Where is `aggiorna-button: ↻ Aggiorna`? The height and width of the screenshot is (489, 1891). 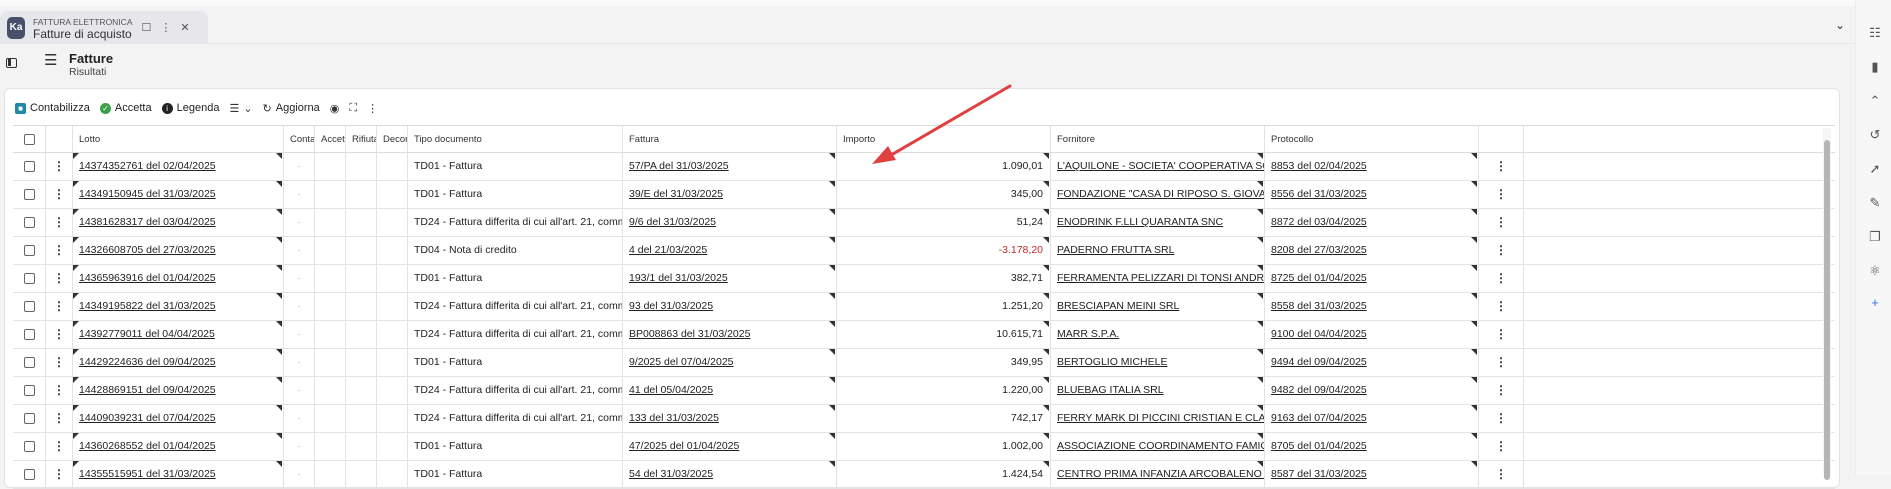 aggiorna-button: ↻ Aggiorna is located at coordinates (291, 108).